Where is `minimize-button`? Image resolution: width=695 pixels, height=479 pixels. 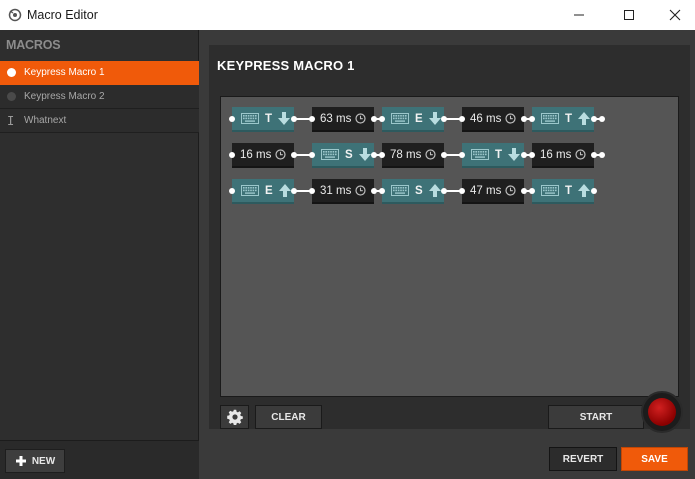 minimize-button is located at coordinates (579, 15).